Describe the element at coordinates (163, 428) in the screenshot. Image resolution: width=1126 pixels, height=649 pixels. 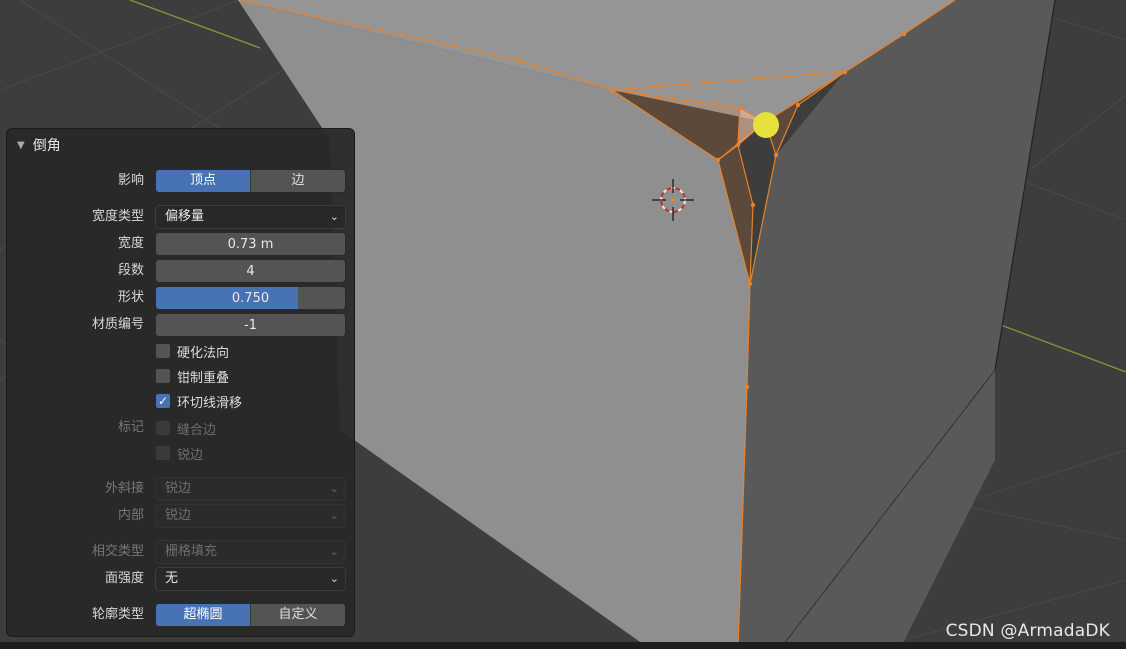
I see `mark-seam-box` at that location.